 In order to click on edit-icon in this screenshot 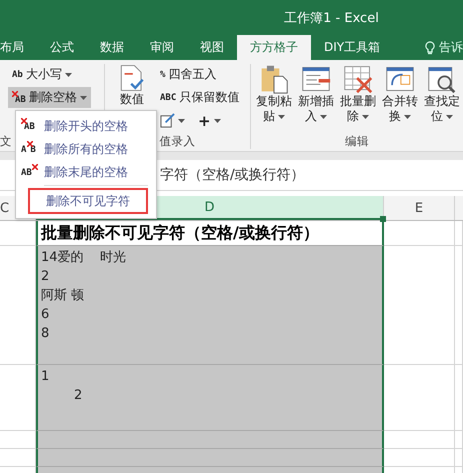, I will do `click(167, 120)`.